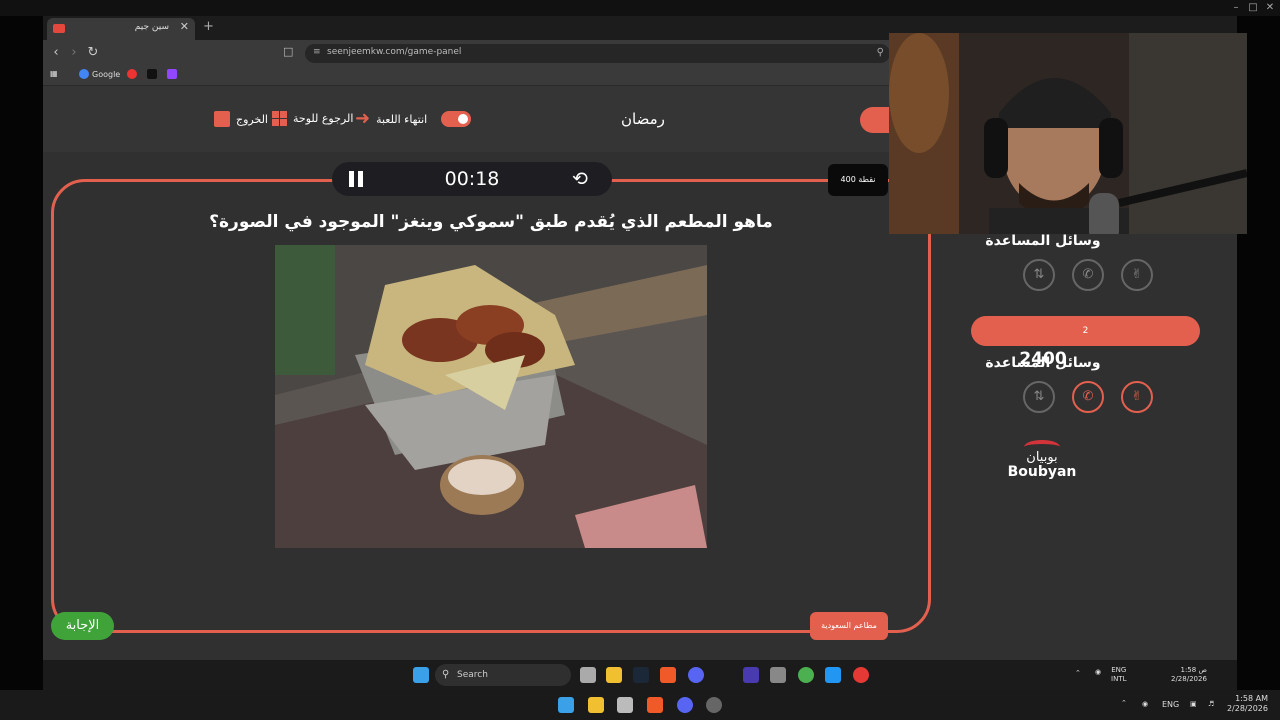 This screenshot has height=720, width=1280. What do you see at coordinates (625, 705) in the screenshot?
I see `store-icon` at bounding box center [625, 705].